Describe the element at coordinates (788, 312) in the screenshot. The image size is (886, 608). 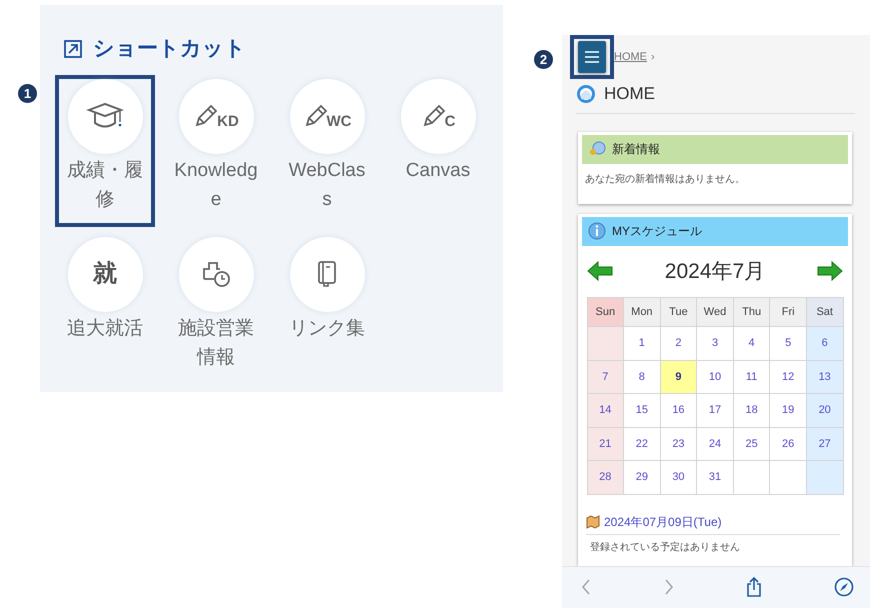
I see `weekday-header: Fri` at that location.